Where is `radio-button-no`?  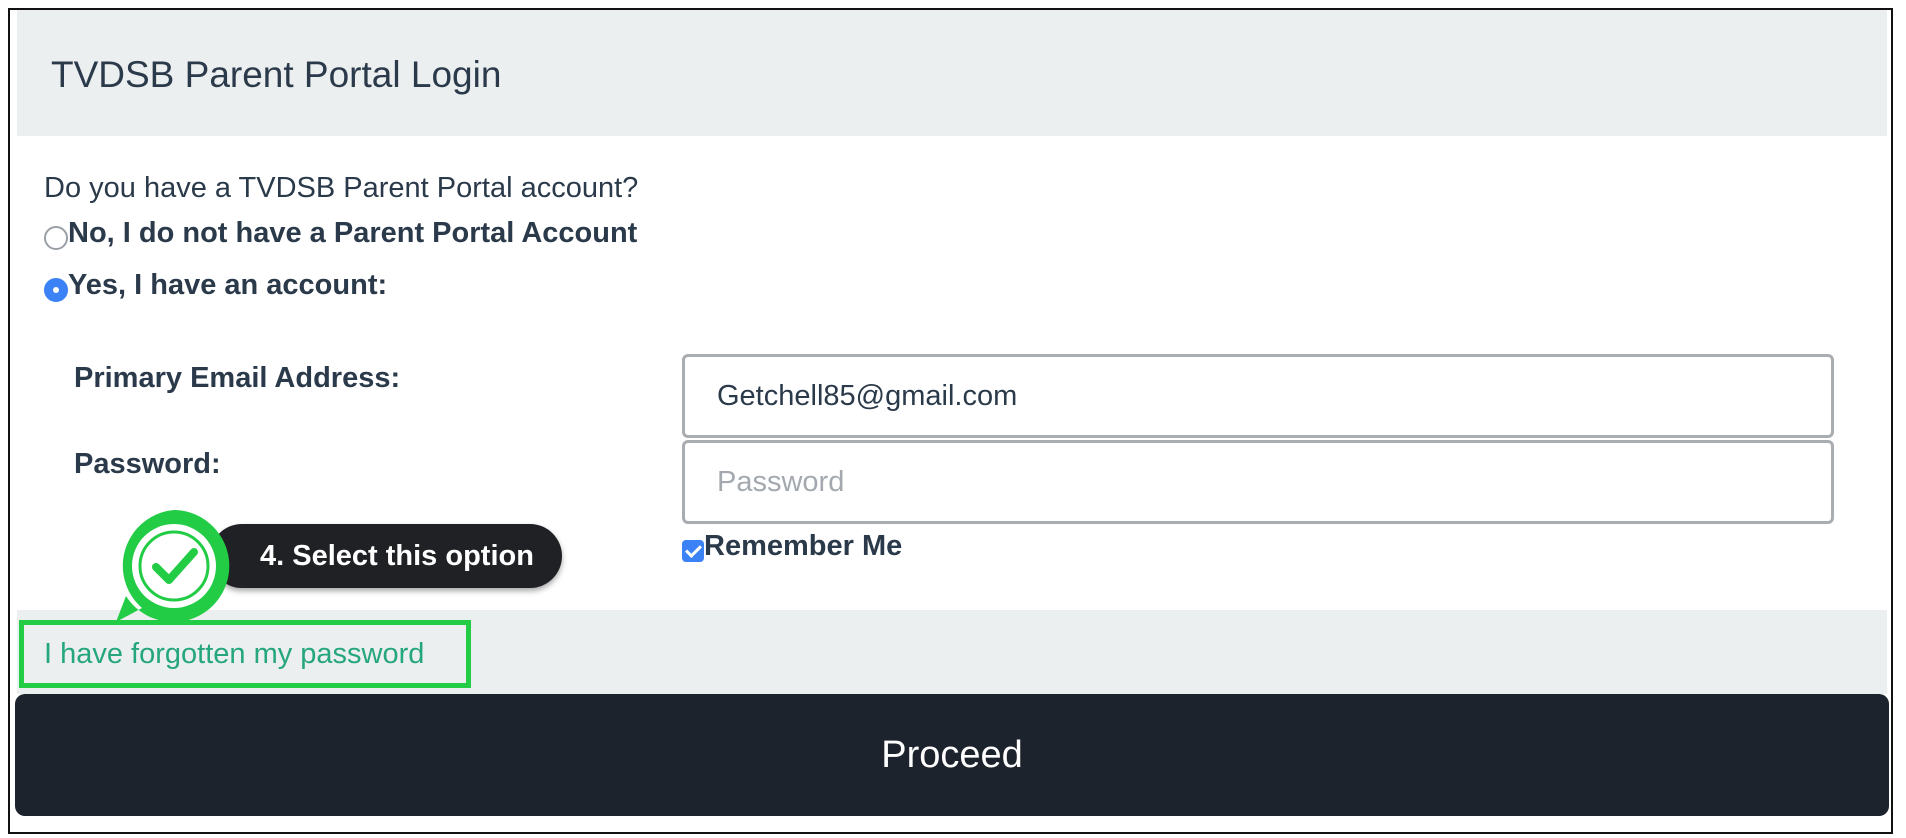
radio-button-no is located at coordinates (56, 238).